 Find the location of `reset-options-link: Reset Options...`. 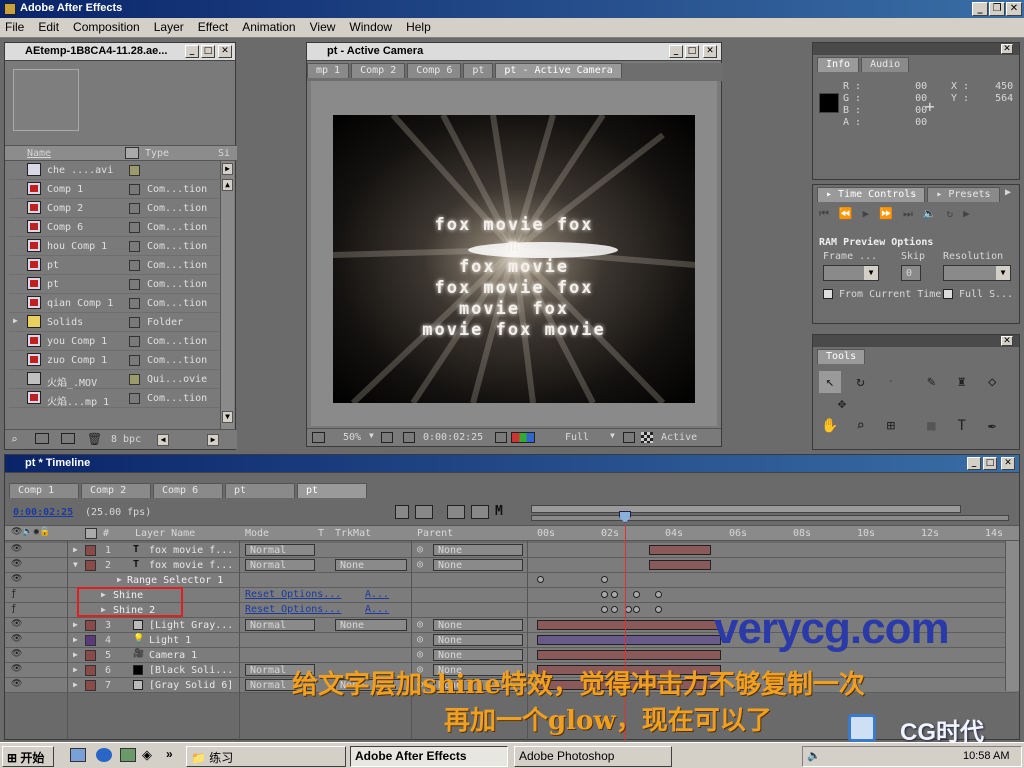

reset-options-link: Reset Options... is located at coordinates (293, 594).